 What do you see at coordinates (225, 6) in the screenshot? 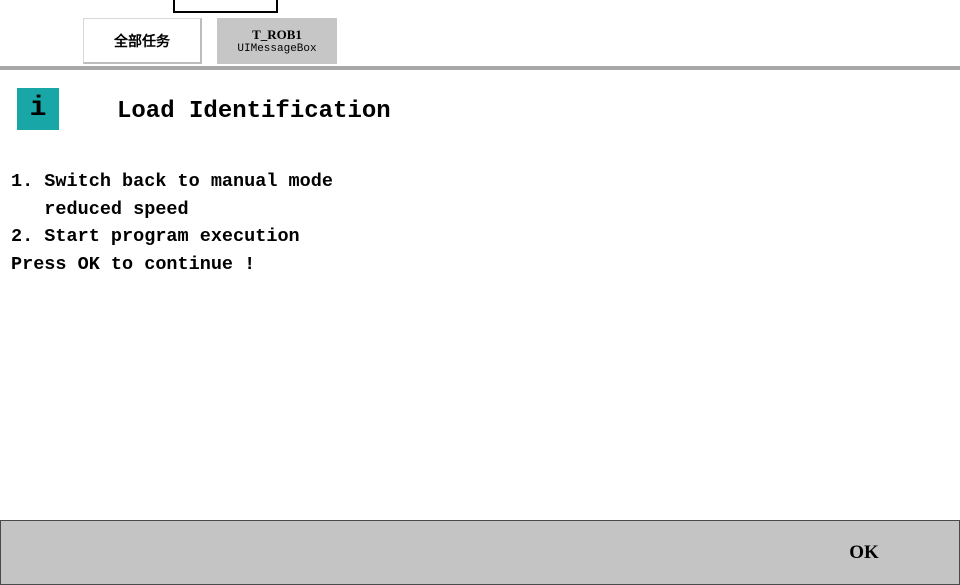
I see `tab-connector-line` at bounding box center [225, 6].